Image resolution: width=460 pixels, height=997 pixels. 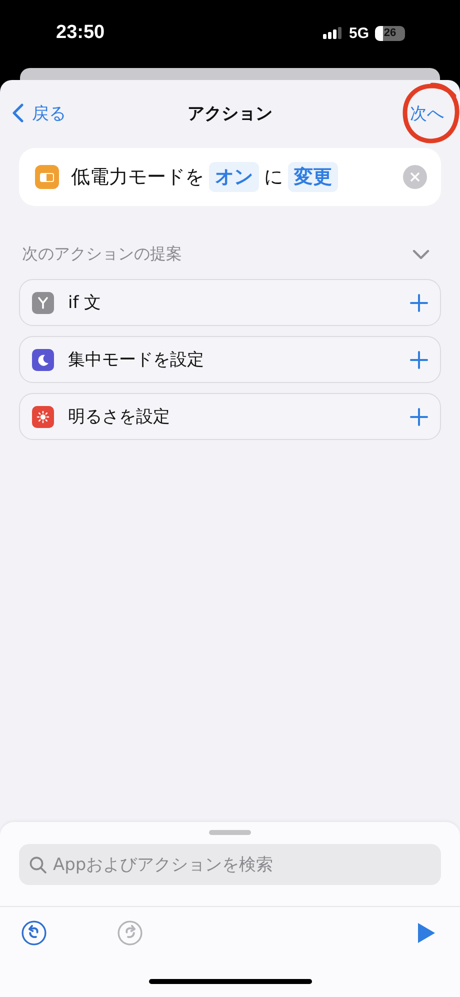 What do you see at coordinates (358, 33) in the screenshot?
I see `network-label: 5G` at bounding box center [358, 33].